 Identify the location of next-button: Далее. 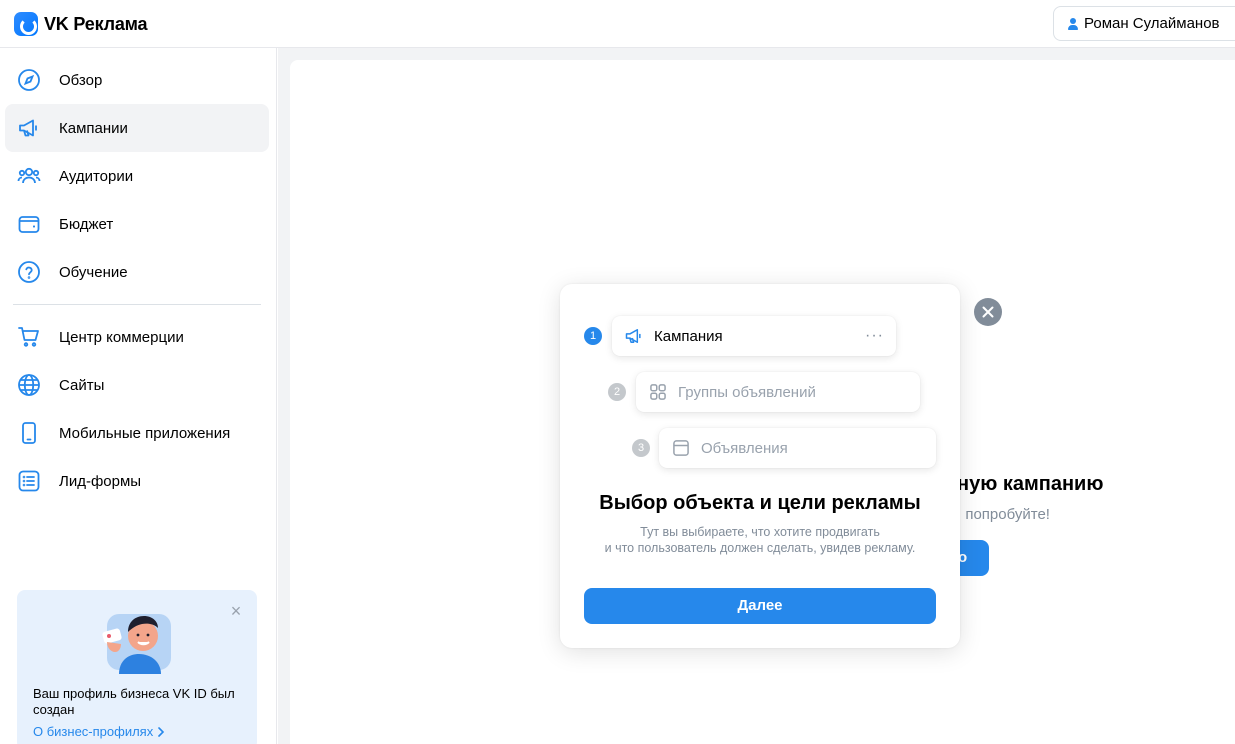
(760, 606).